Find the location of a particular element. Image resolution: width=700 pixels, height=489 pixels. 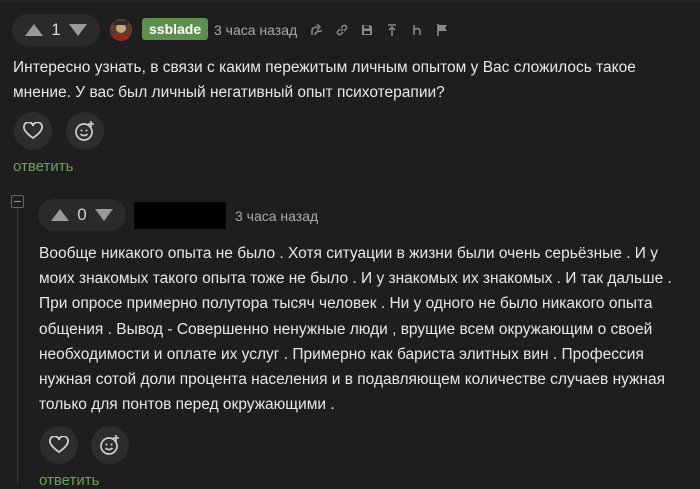

hide-button is located at coordinates (417, 30).